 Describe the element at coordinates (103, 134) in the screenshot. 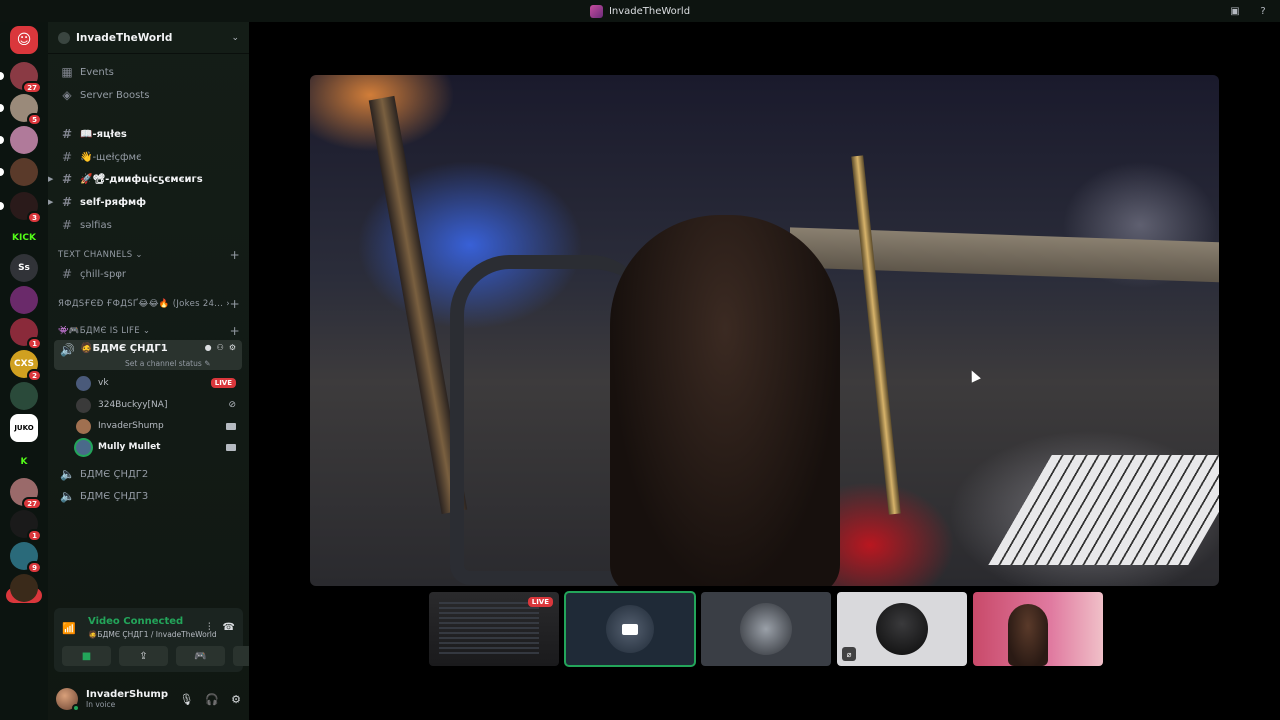

I see `channel-label: 📖-яцłes` at that location.